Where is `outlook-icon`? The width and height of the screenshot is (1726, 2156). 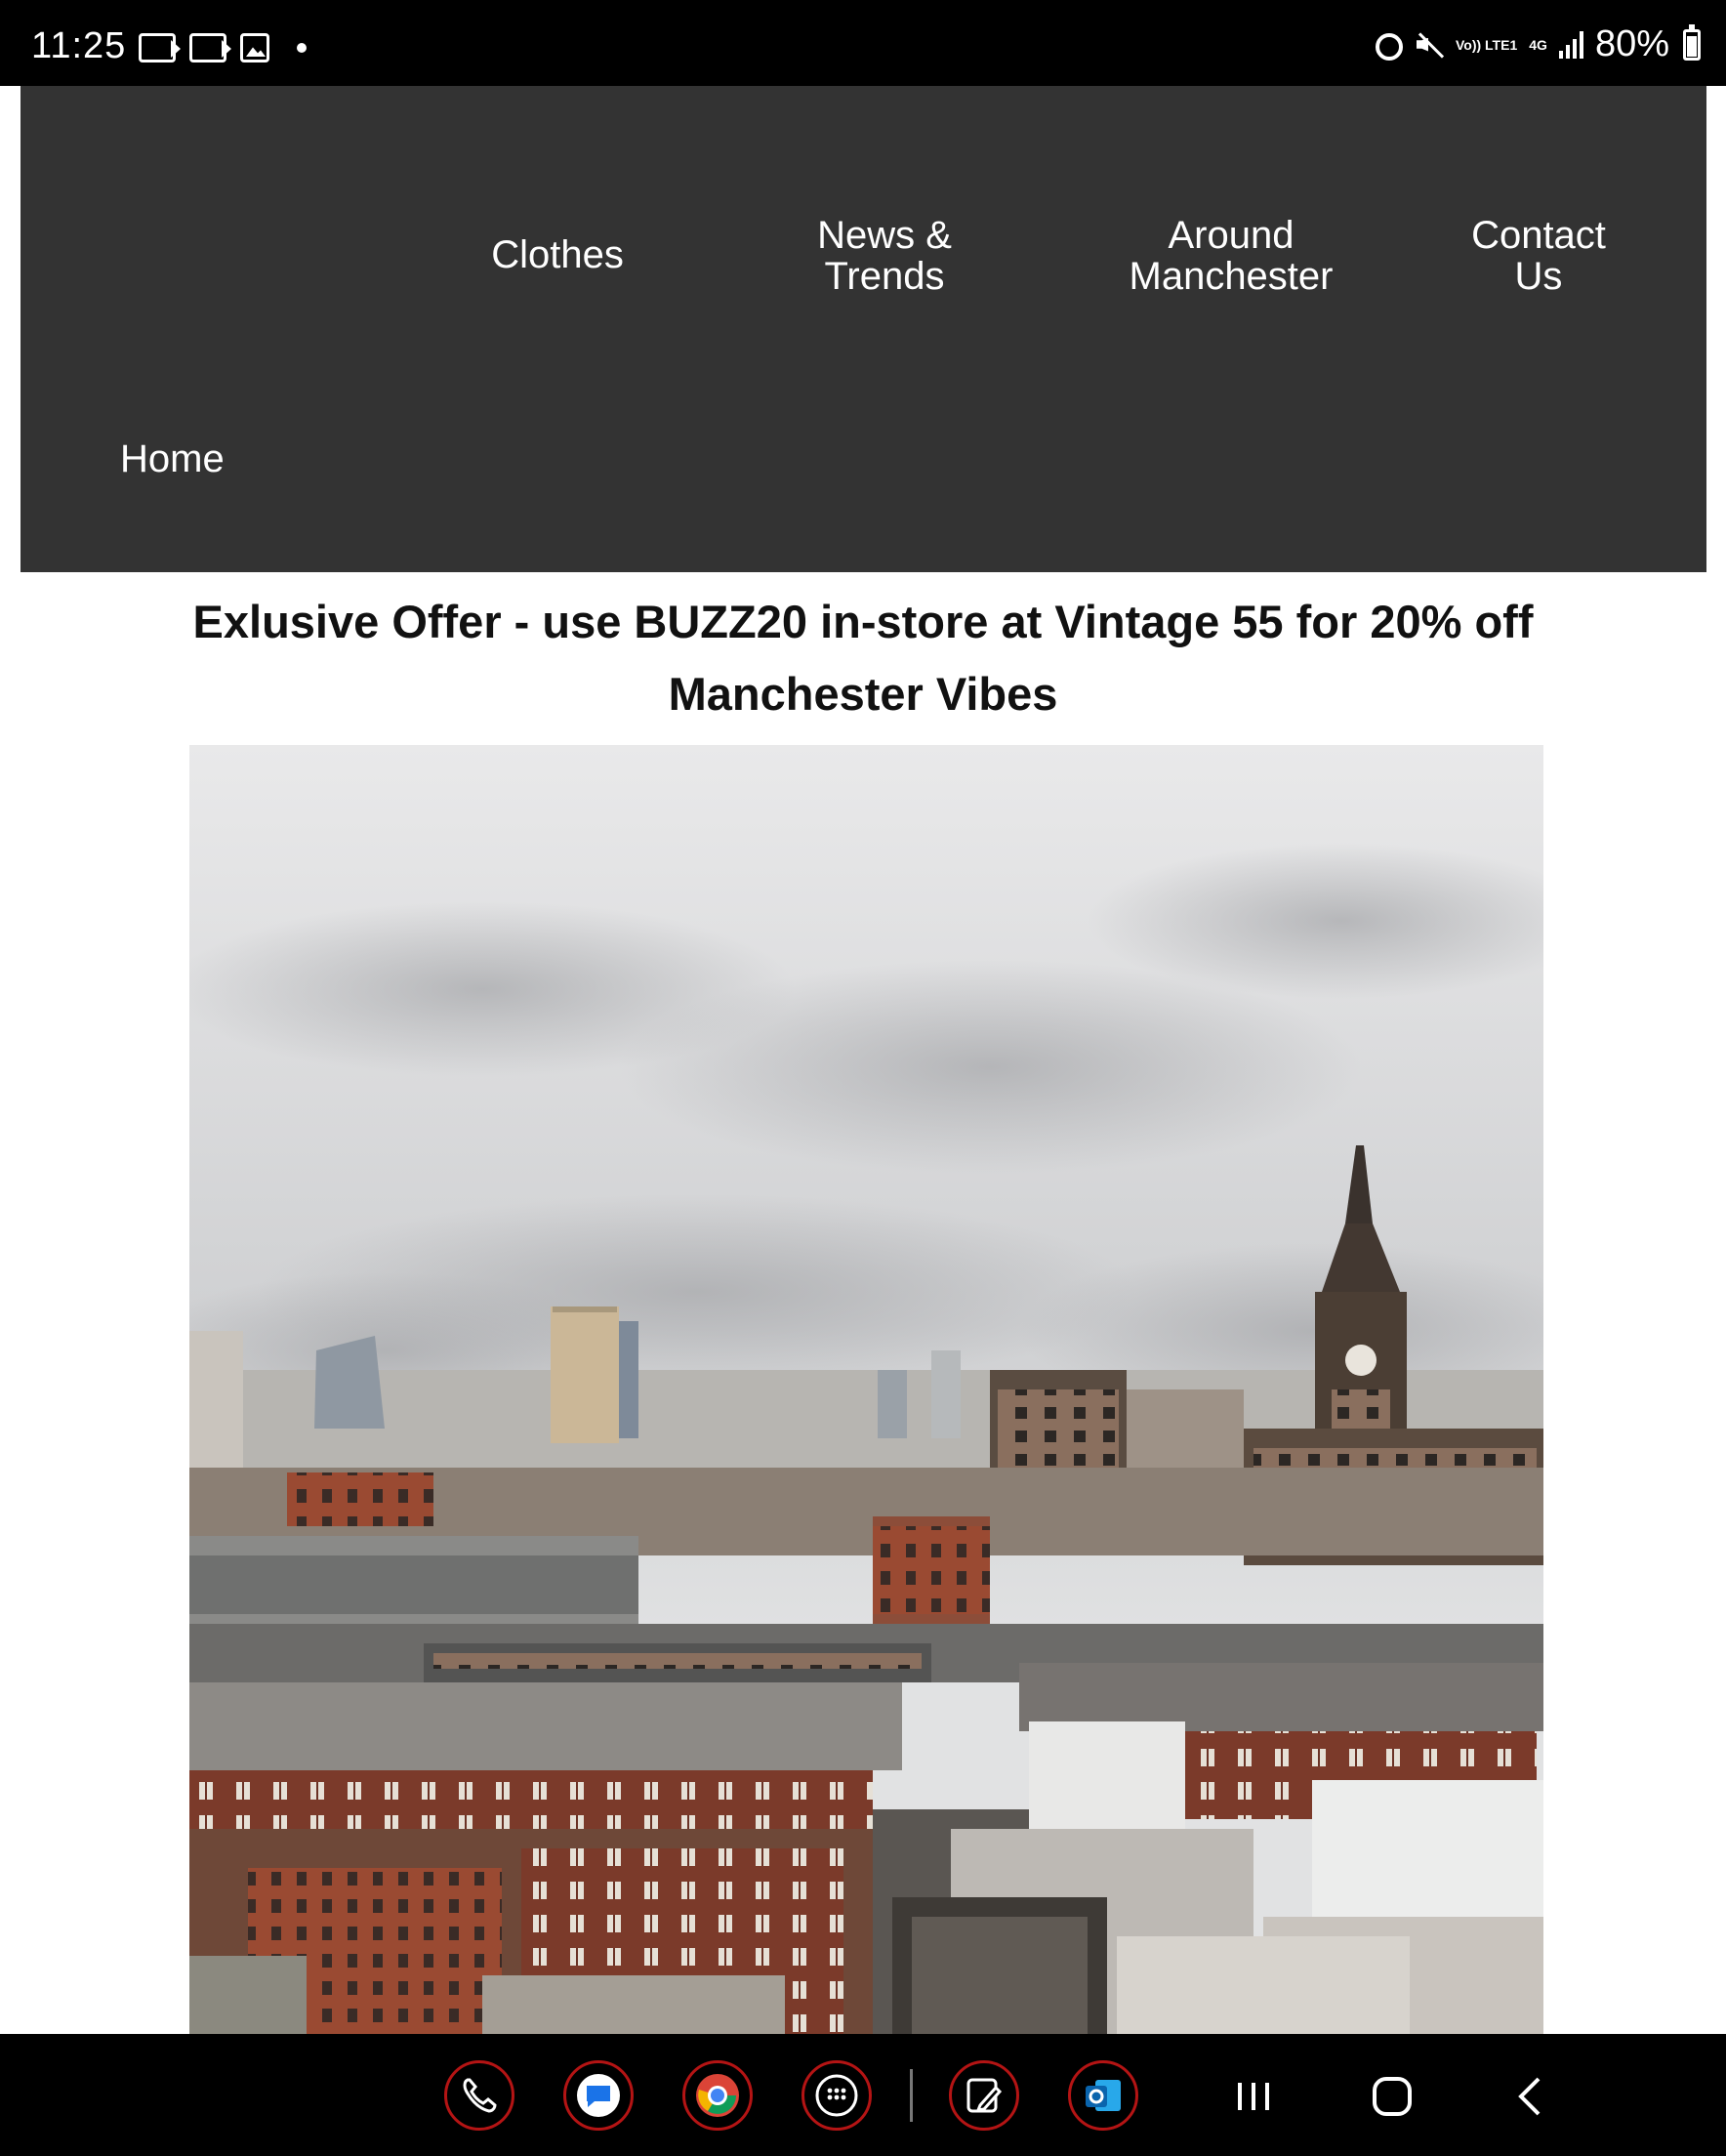 outlook-icon is located at coordinates (1103, 2095).